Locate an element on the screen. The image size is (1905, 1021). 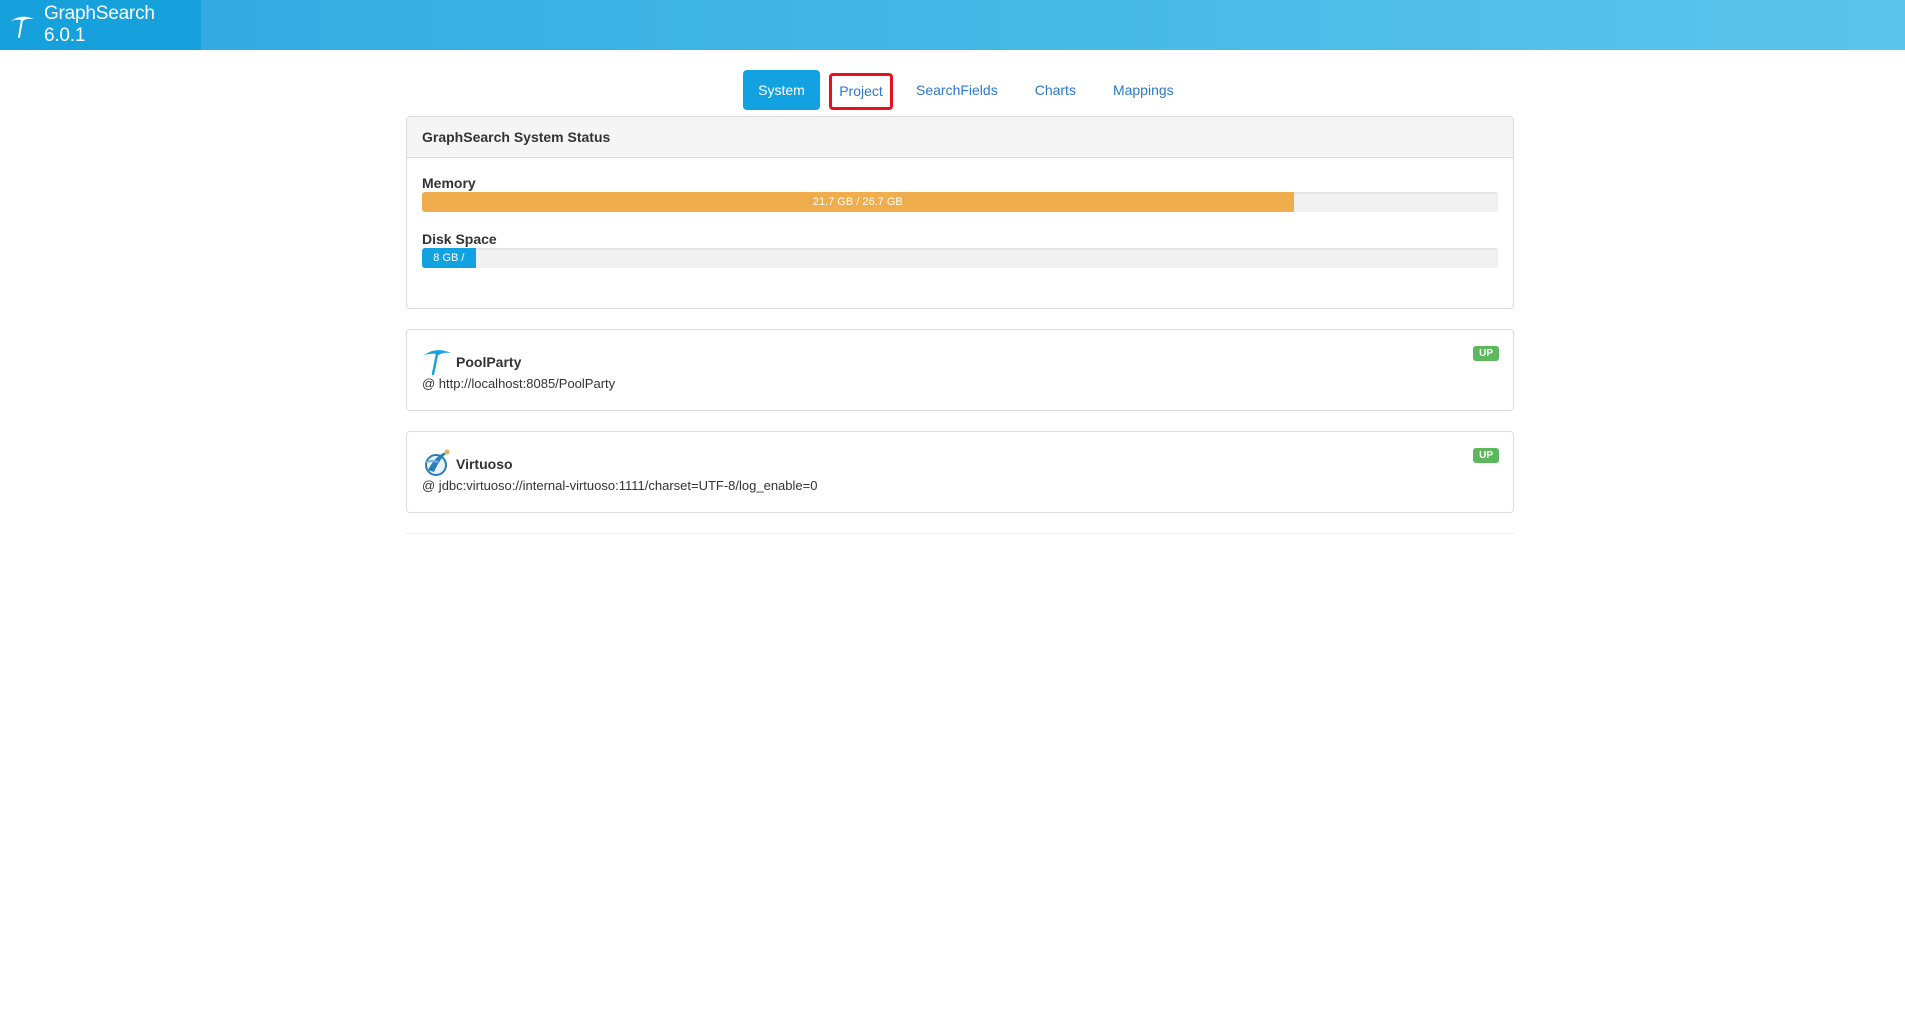
tab-charts: Charts is located at coordinates (1055, 90).